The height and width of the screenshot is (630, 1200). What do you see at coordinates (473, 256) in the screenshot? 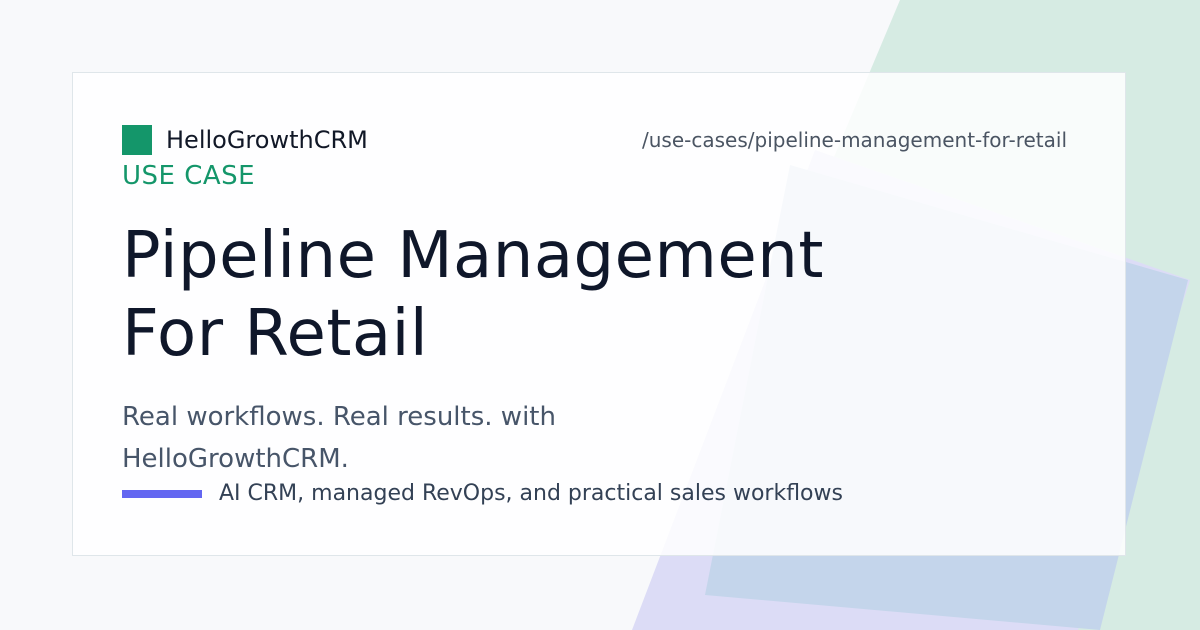
I see `page-title-line-1: Pipeline Management` at bounding box center [473, 256].